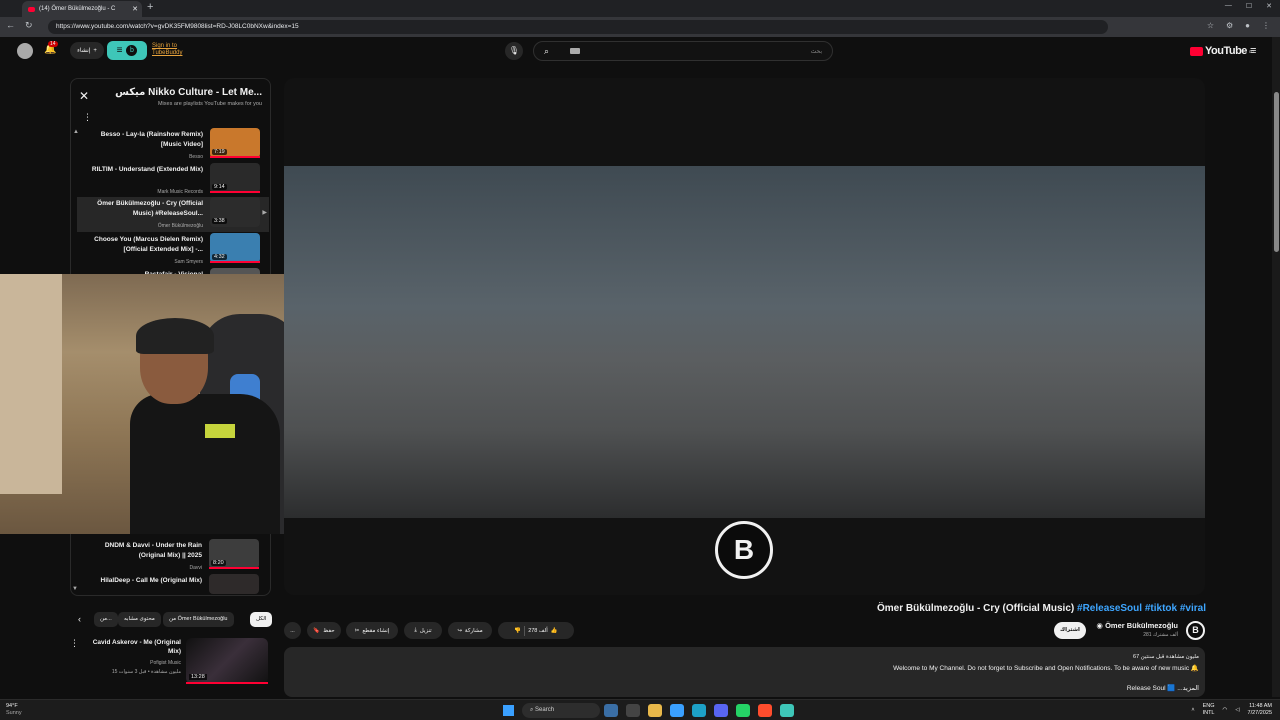  Describe the element at coordinates (470, 630) in the screenshot. I see `share-button: ↪ مشاركة` at that location.